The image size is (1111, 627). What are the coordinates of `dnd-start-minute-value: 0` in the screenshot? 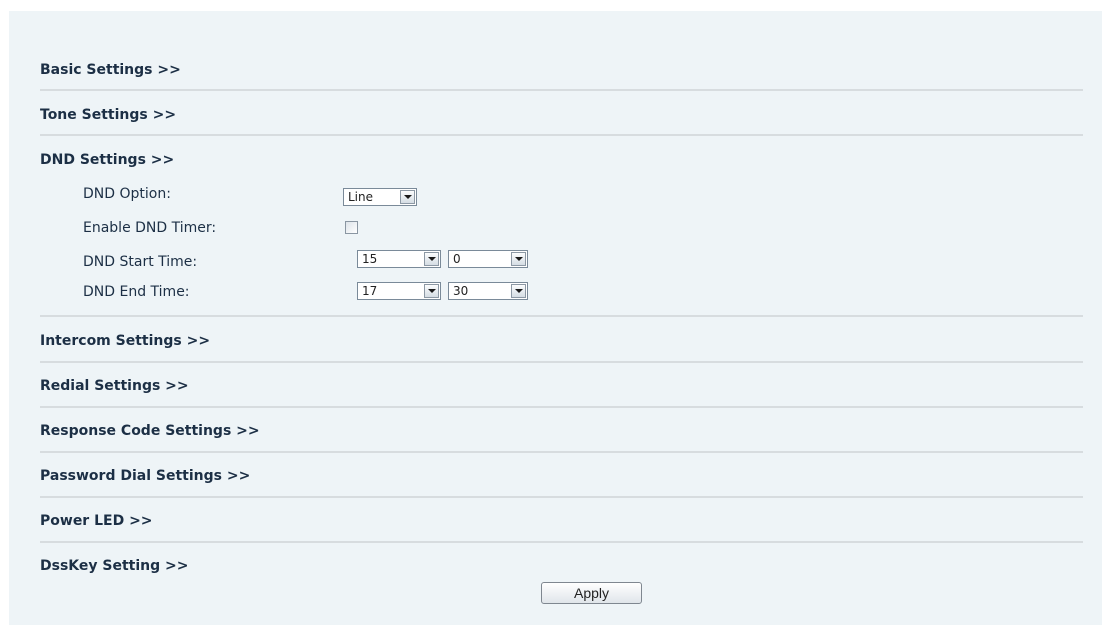 It's located at (457, 259).